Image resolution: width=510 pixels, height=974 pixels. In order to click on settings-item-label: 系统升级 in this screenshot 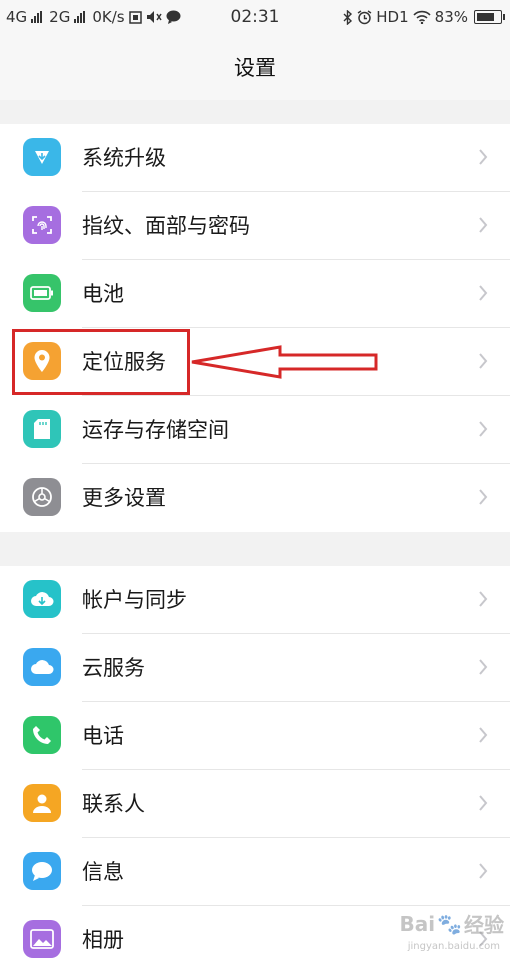, I will do `click(124, 158)`.